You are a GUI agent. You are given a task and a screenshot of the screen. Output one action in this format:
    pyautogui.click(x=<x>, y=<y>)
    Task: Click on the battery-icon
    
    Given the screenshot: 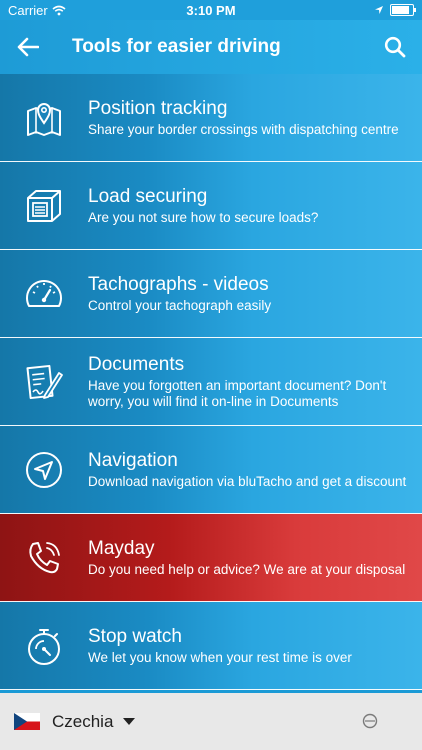 What is the action you would take?
    pyautogui.click(x=403, y=10)
    